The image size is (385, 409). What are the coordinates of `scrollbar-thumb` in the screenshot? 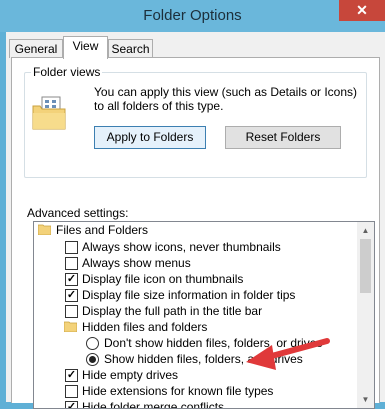 It's located at (365, 266).